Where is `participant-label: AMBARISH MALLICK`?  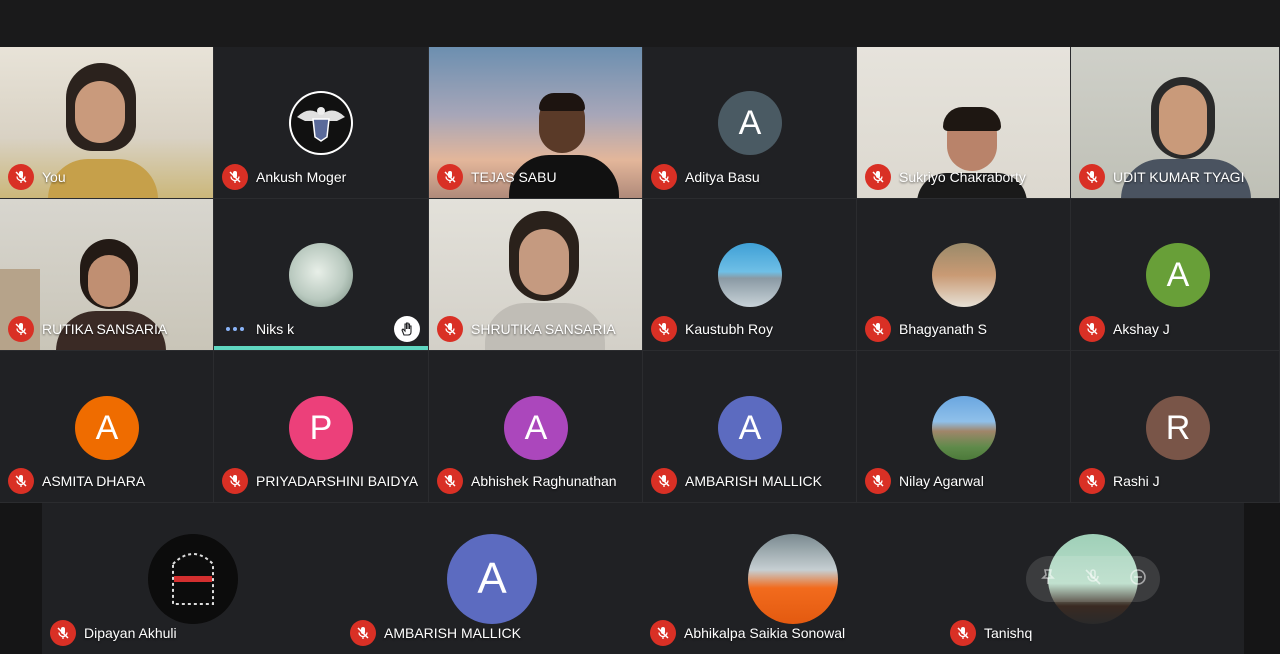
participant-label: AMBARISH MALLICK is located at coordinates (435, 633).